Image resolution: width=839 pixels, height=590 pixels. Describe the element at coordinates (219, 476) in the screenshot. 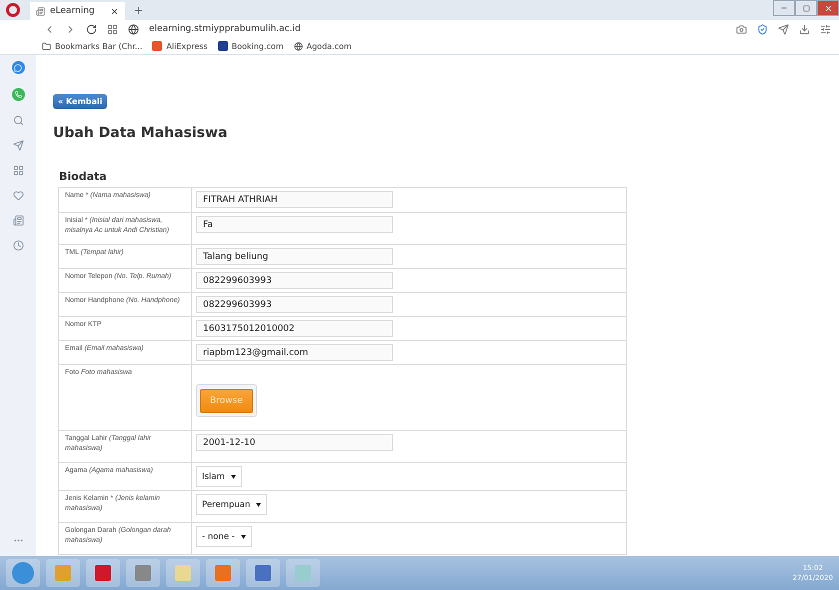

I see `select-field: Islam` at that location.